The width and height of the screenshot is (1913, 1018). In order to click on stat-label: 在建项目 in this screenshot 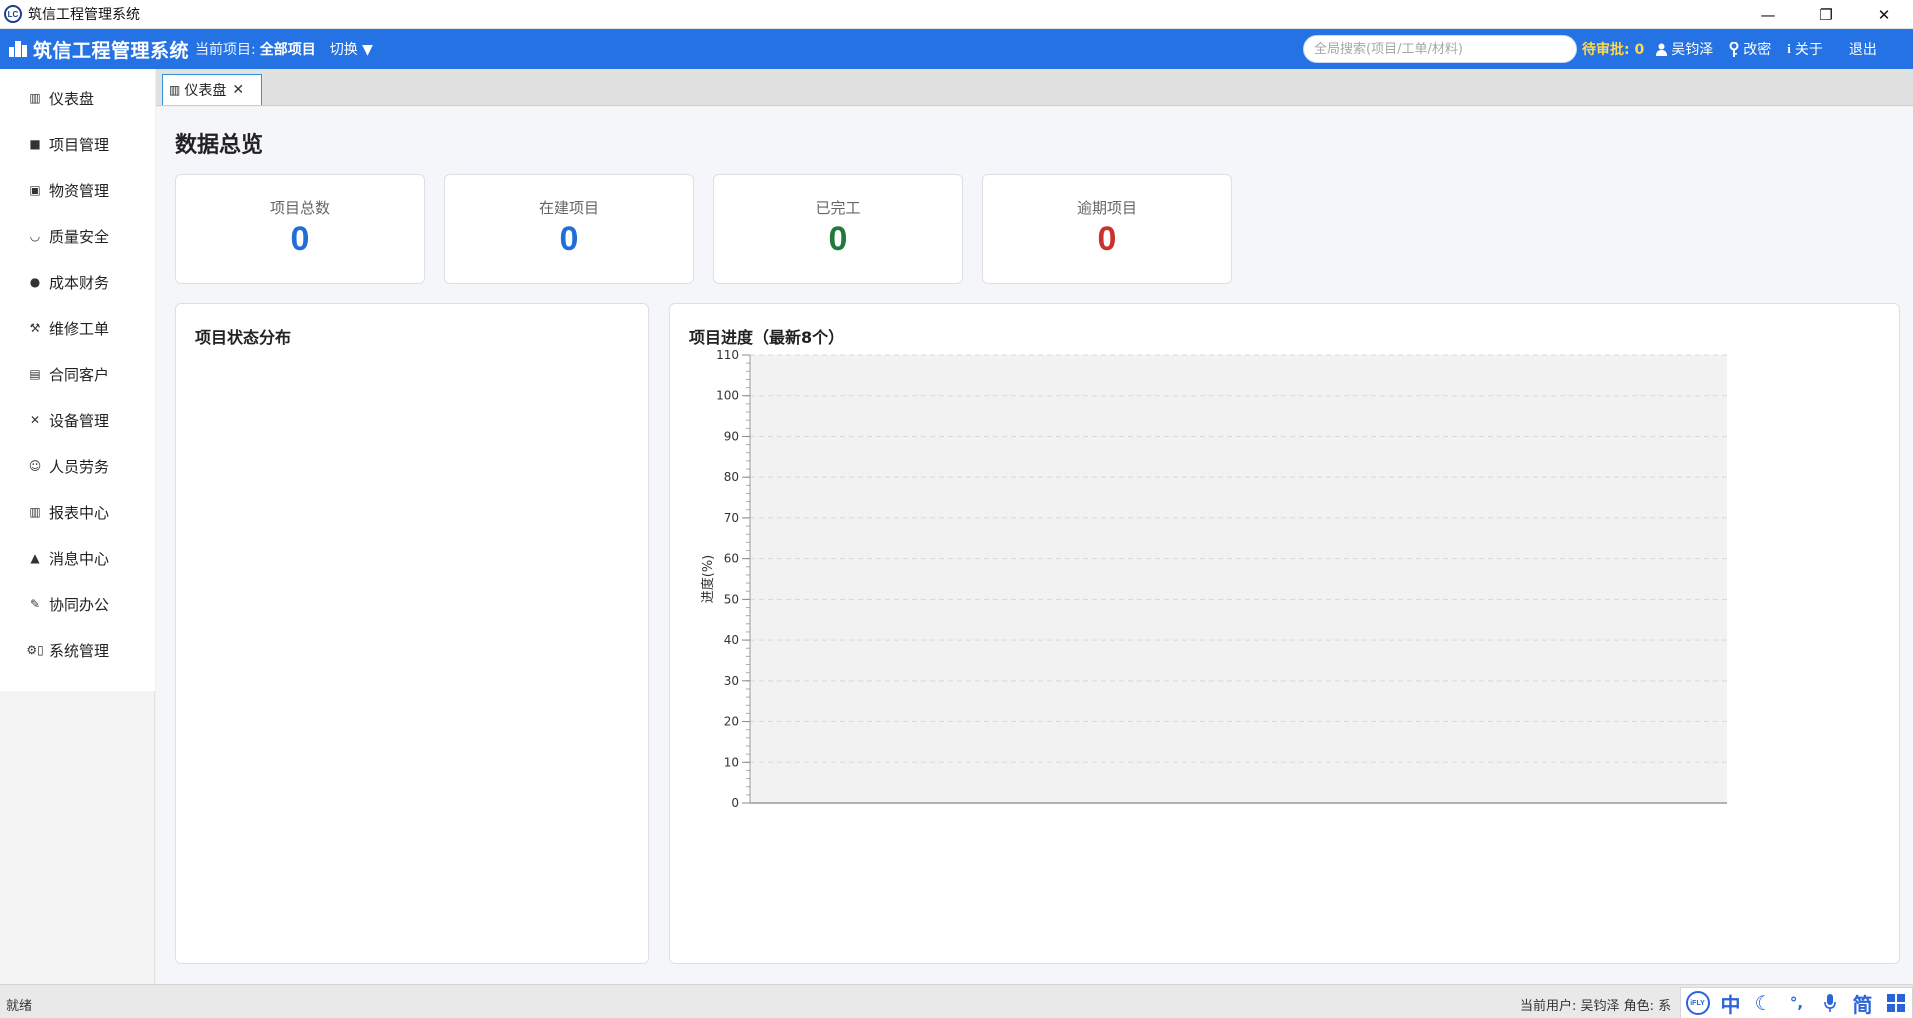, I will do `click(568, 208)`.